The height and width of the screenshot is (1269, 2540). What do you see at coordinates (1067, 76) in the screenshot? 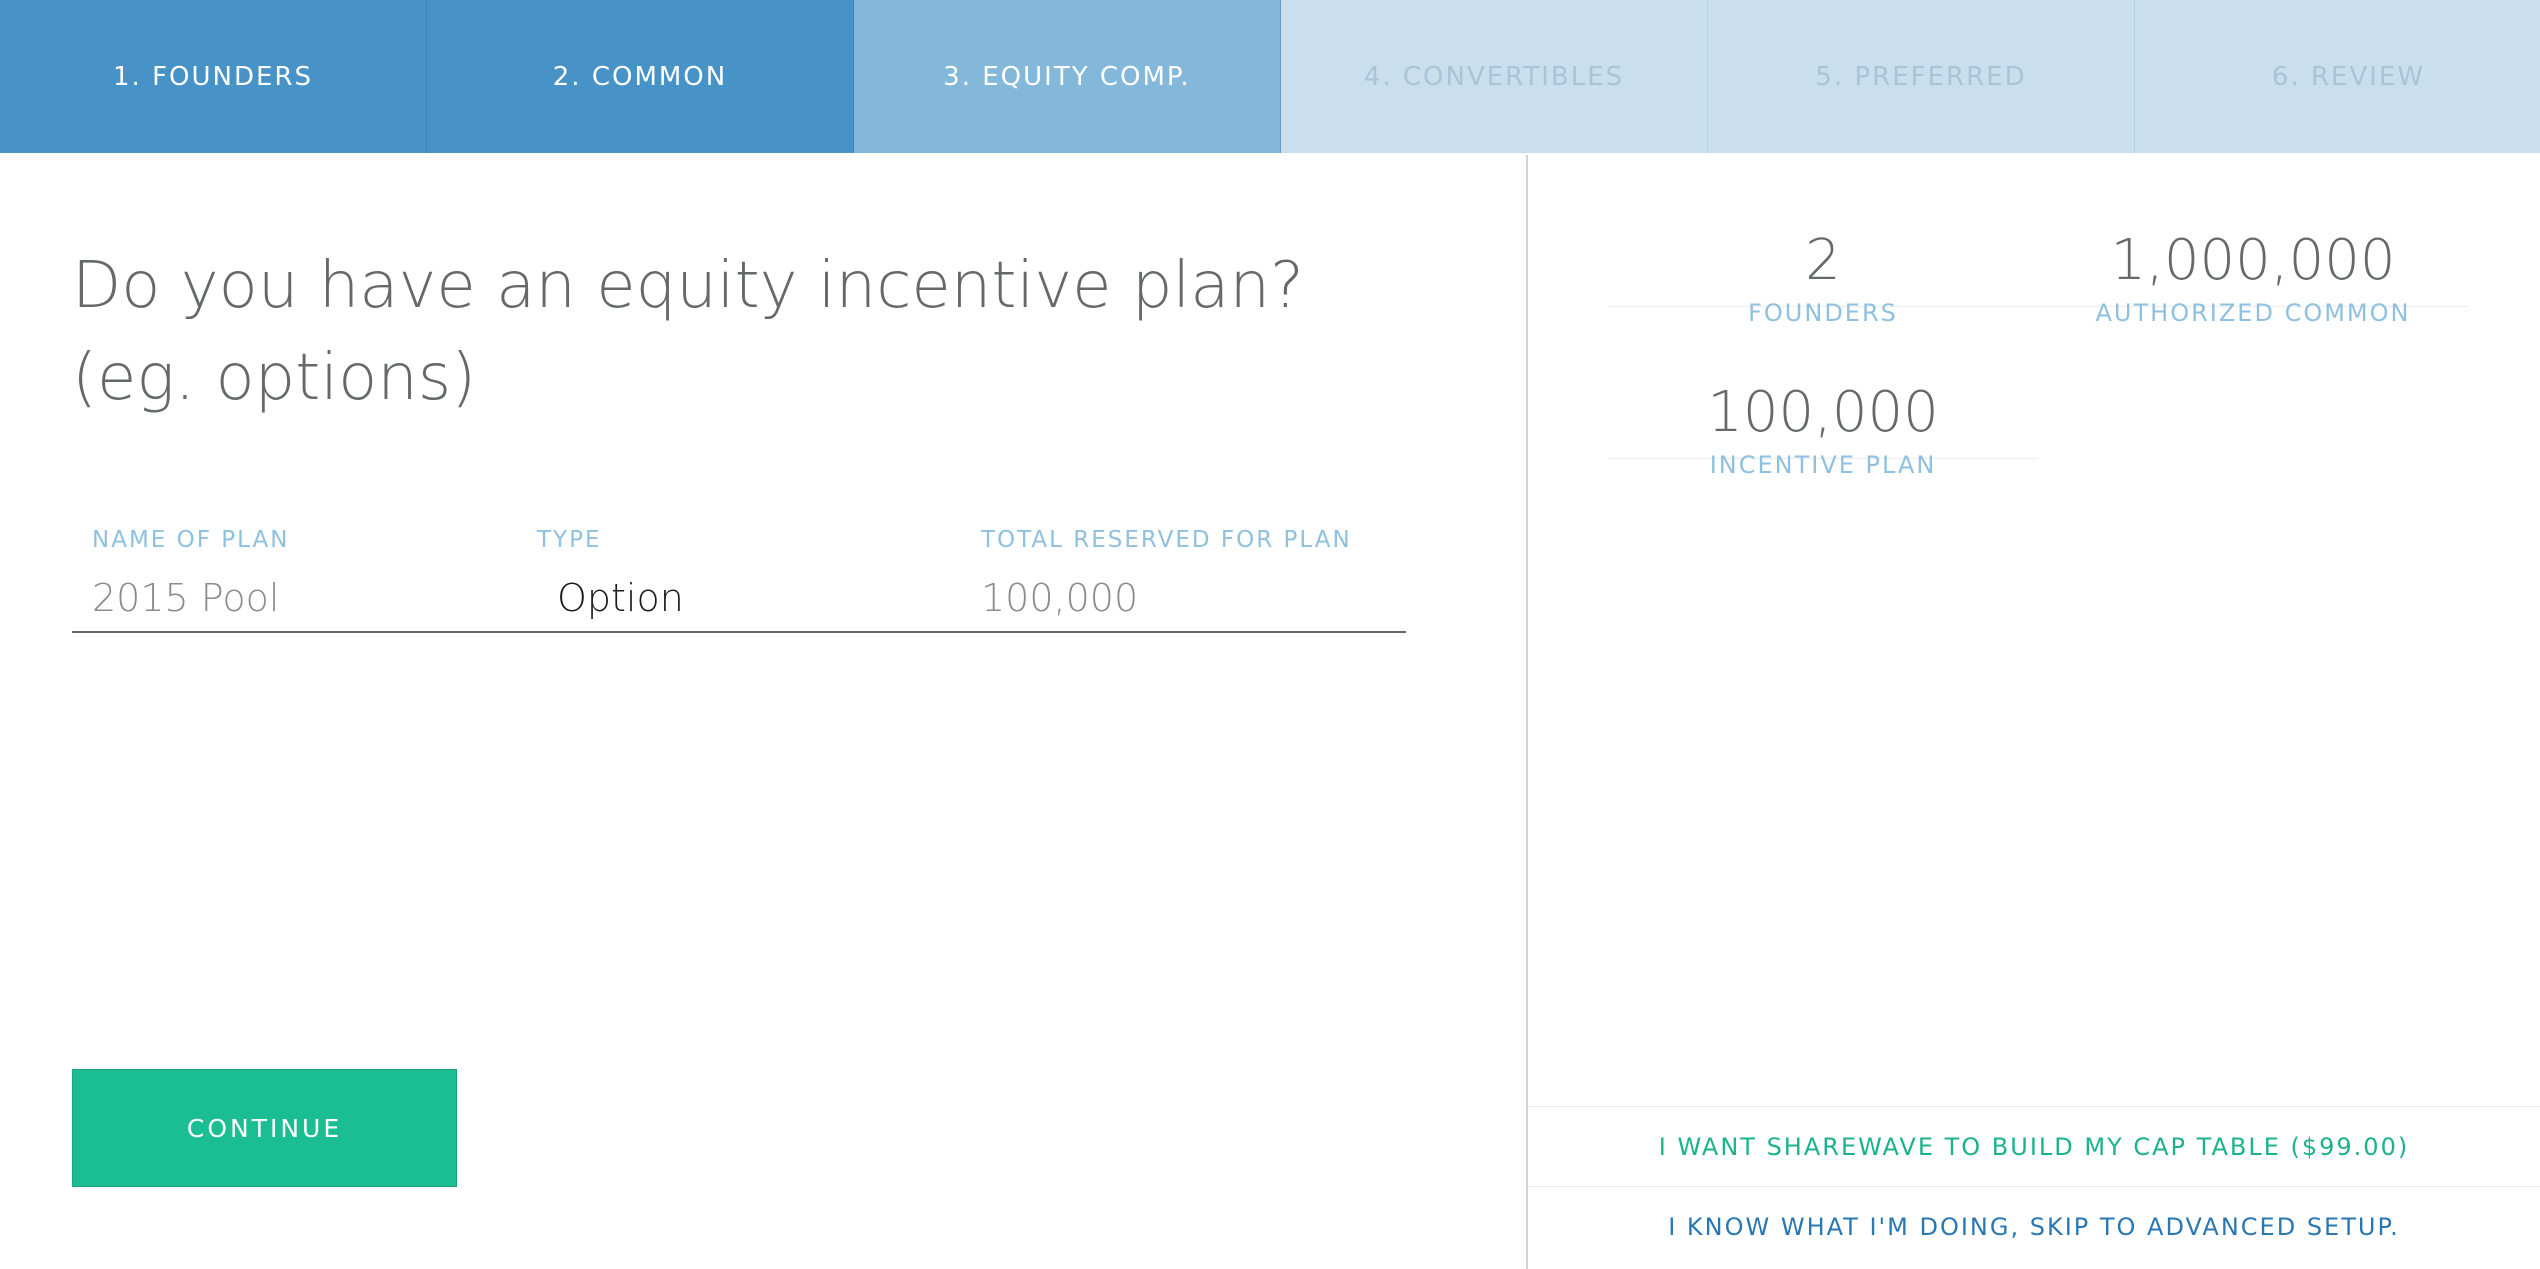
I see `step-equity-comp: 3. EQUITY COMP.` at bounding box center [1067, 76].